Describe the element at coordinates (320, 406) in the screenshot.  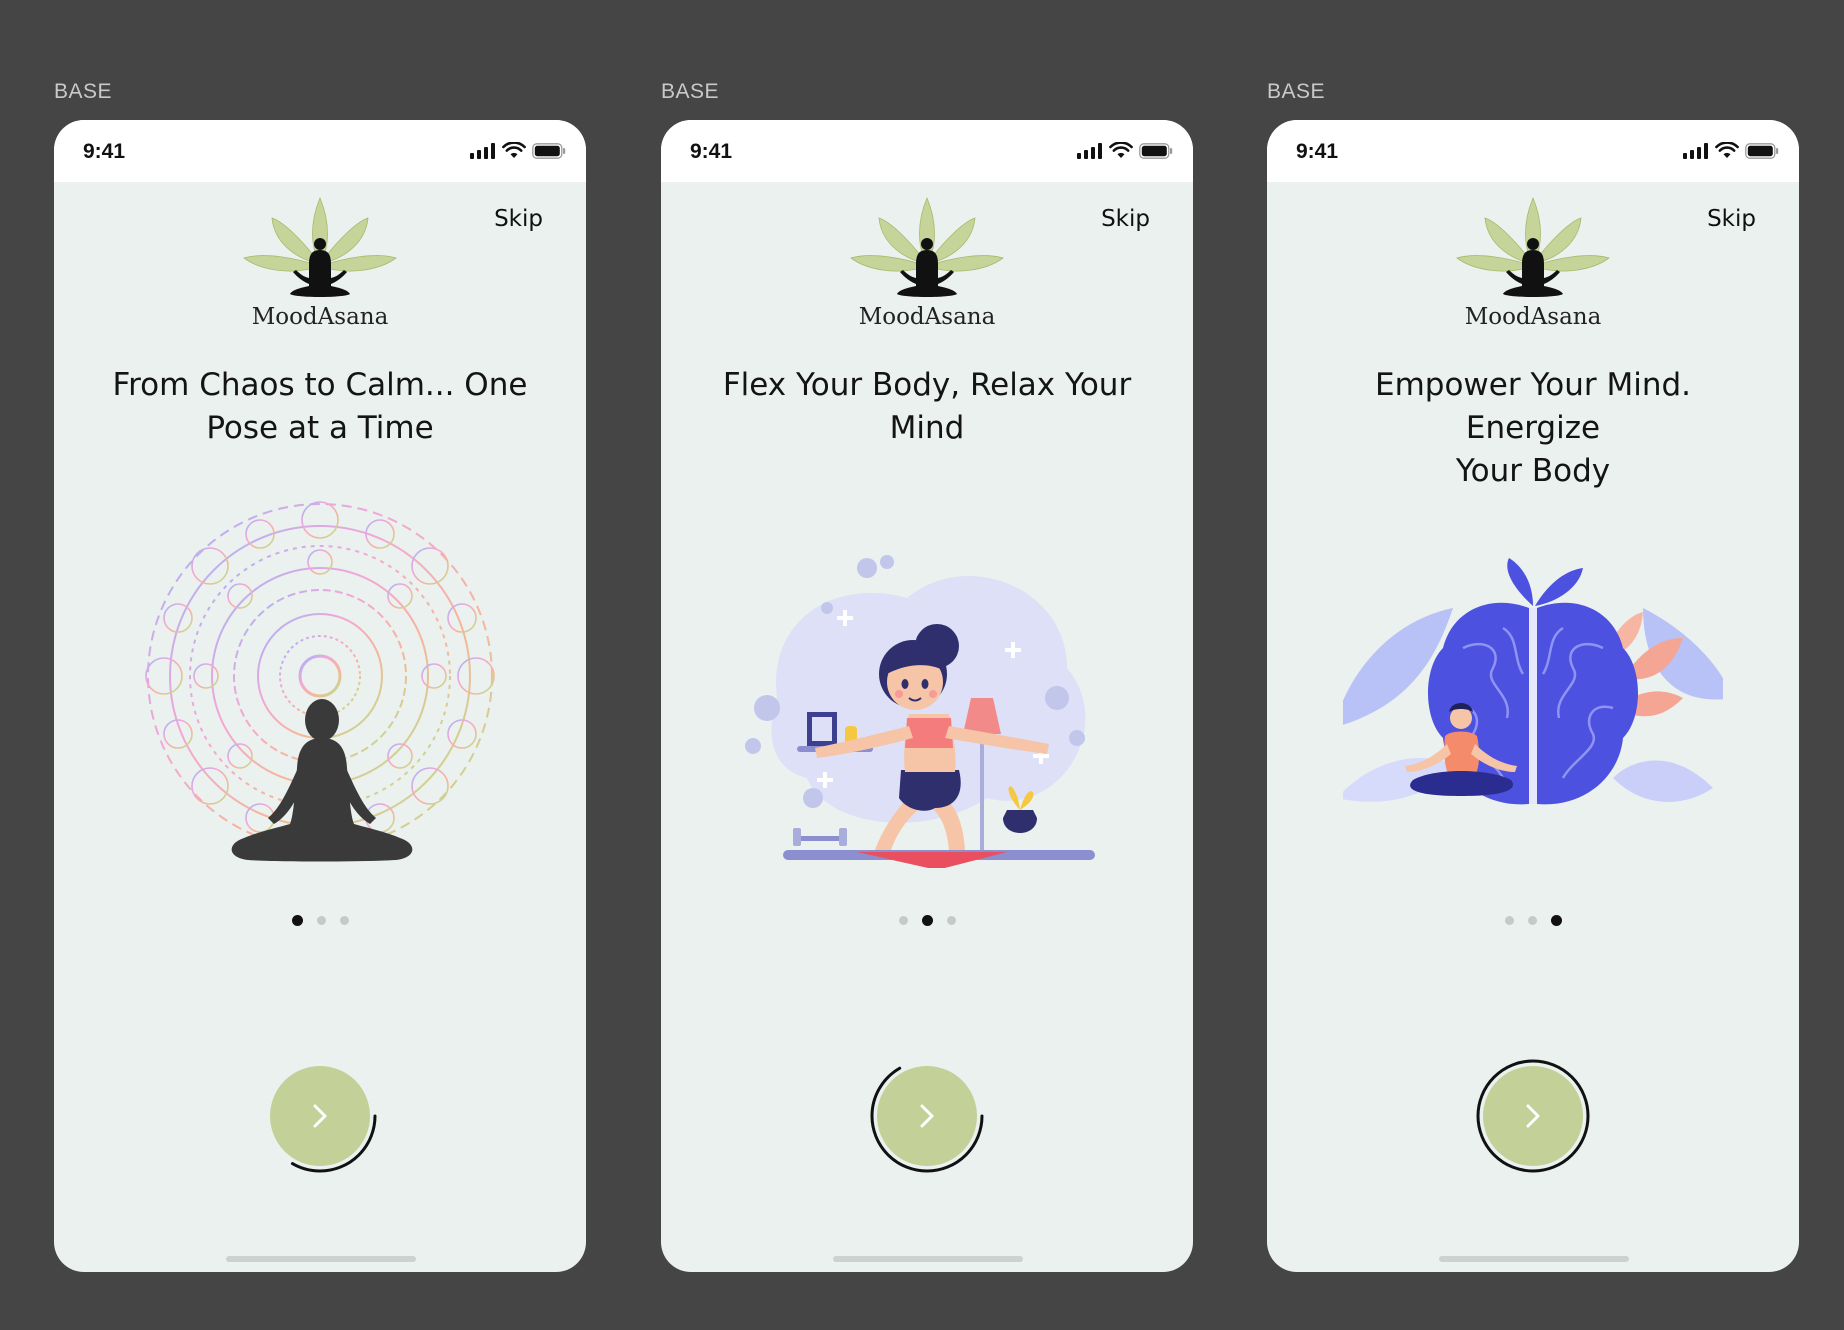
I see `onboarding-headline: From Chaos to Calm... One Pose at a Time` at that location.